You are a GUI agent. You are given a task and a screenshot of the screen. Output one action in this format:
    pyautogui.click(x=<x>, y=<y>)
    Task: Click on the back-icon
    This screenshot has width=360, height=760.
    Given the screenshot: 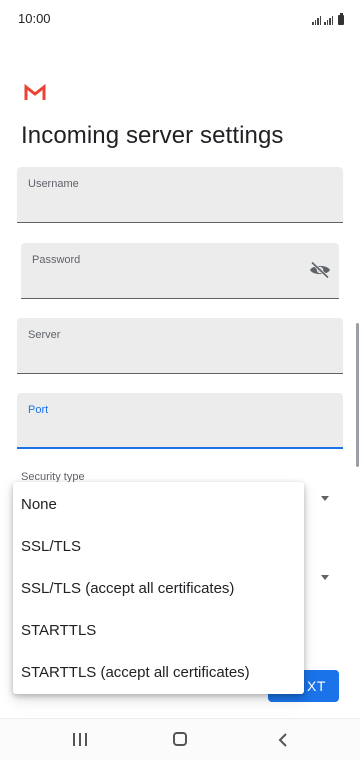 What is the action you would take?
    pyautogui.click(x=283, y=740)
    